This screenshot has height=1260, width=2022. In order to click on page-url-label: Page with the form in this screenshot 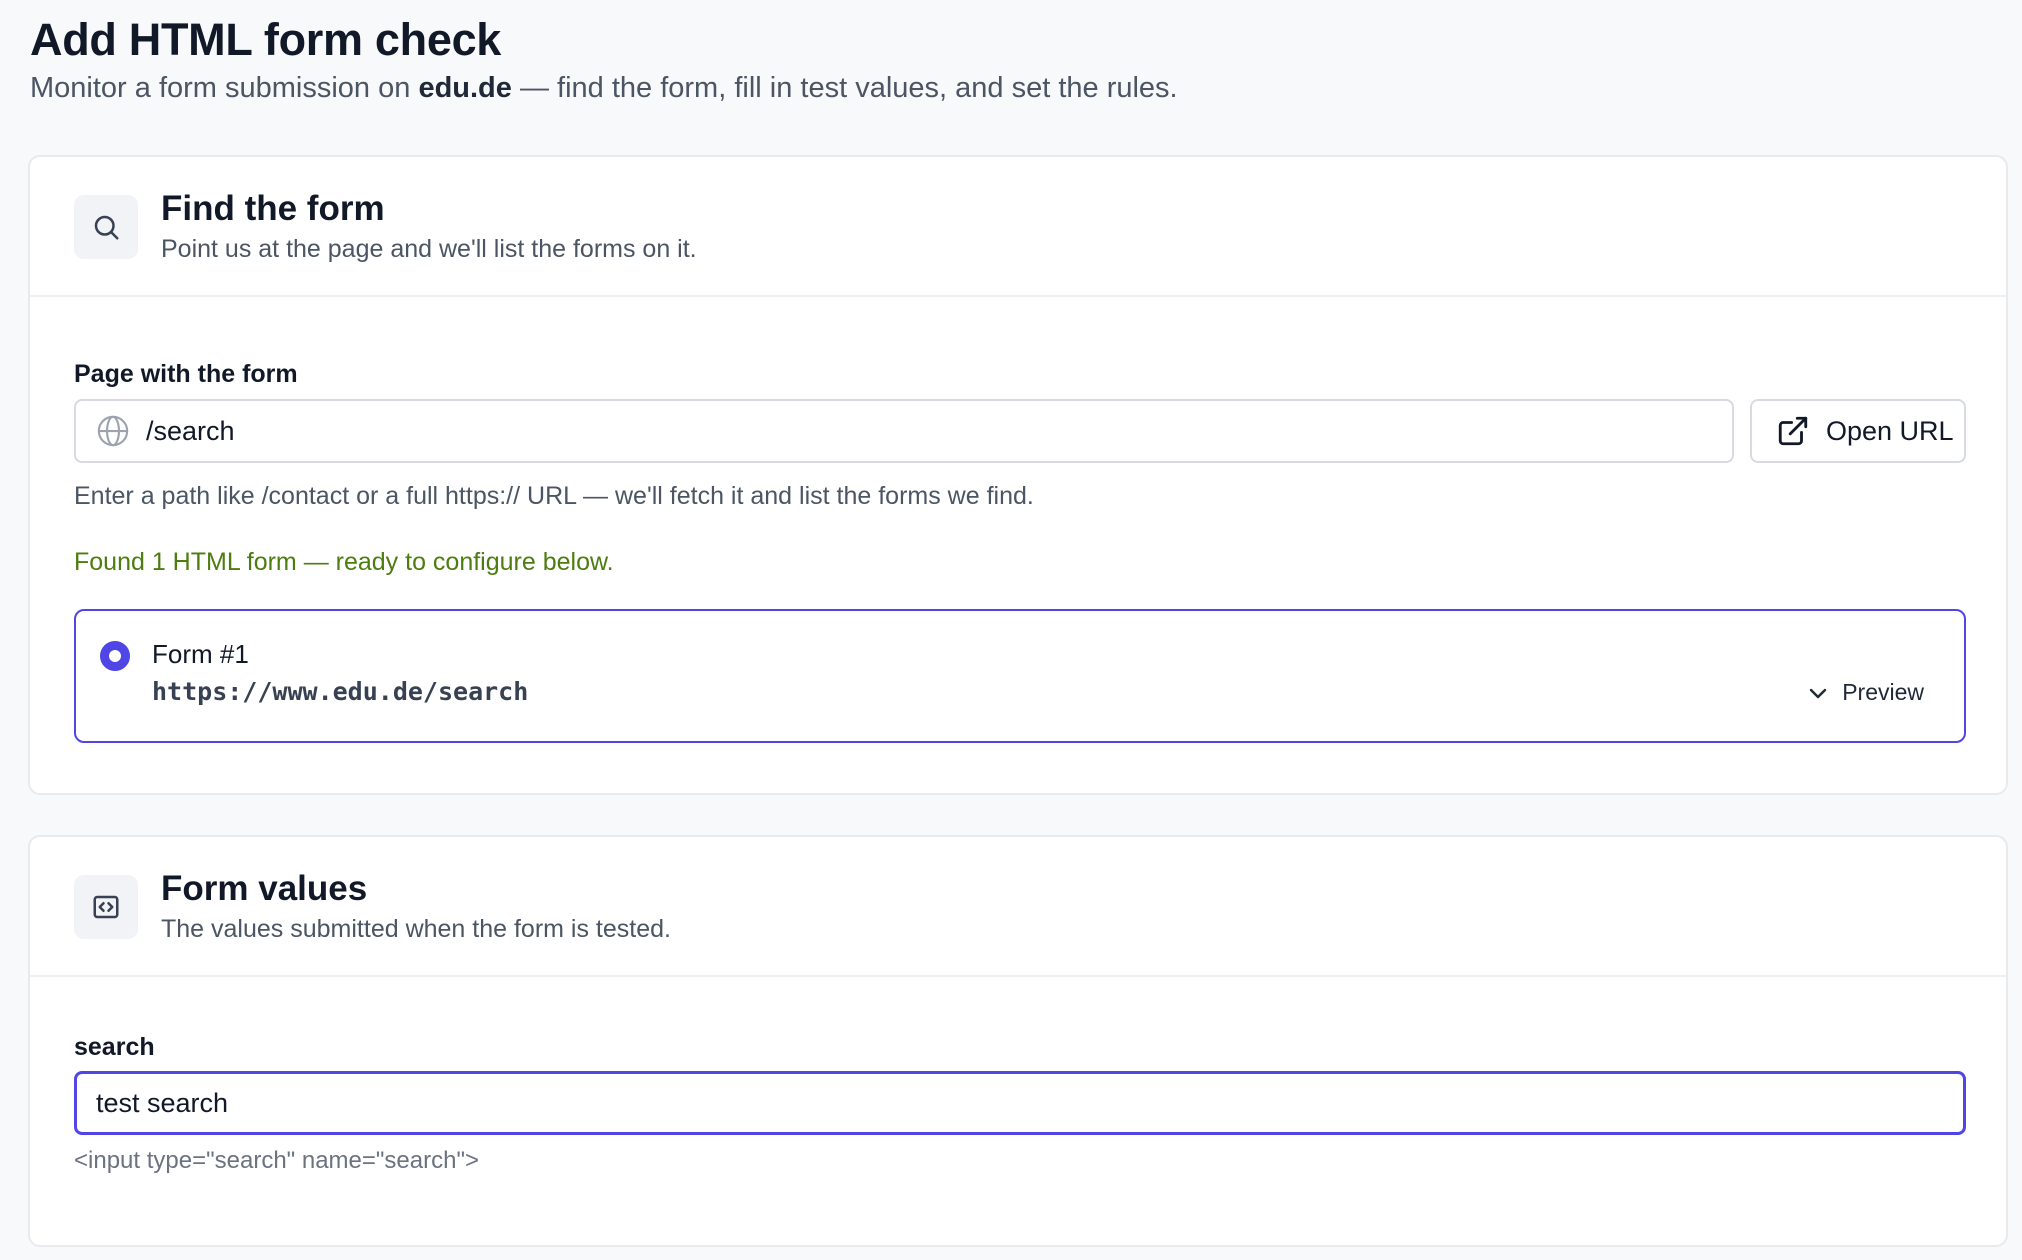, I will do `click(186, 374)`.